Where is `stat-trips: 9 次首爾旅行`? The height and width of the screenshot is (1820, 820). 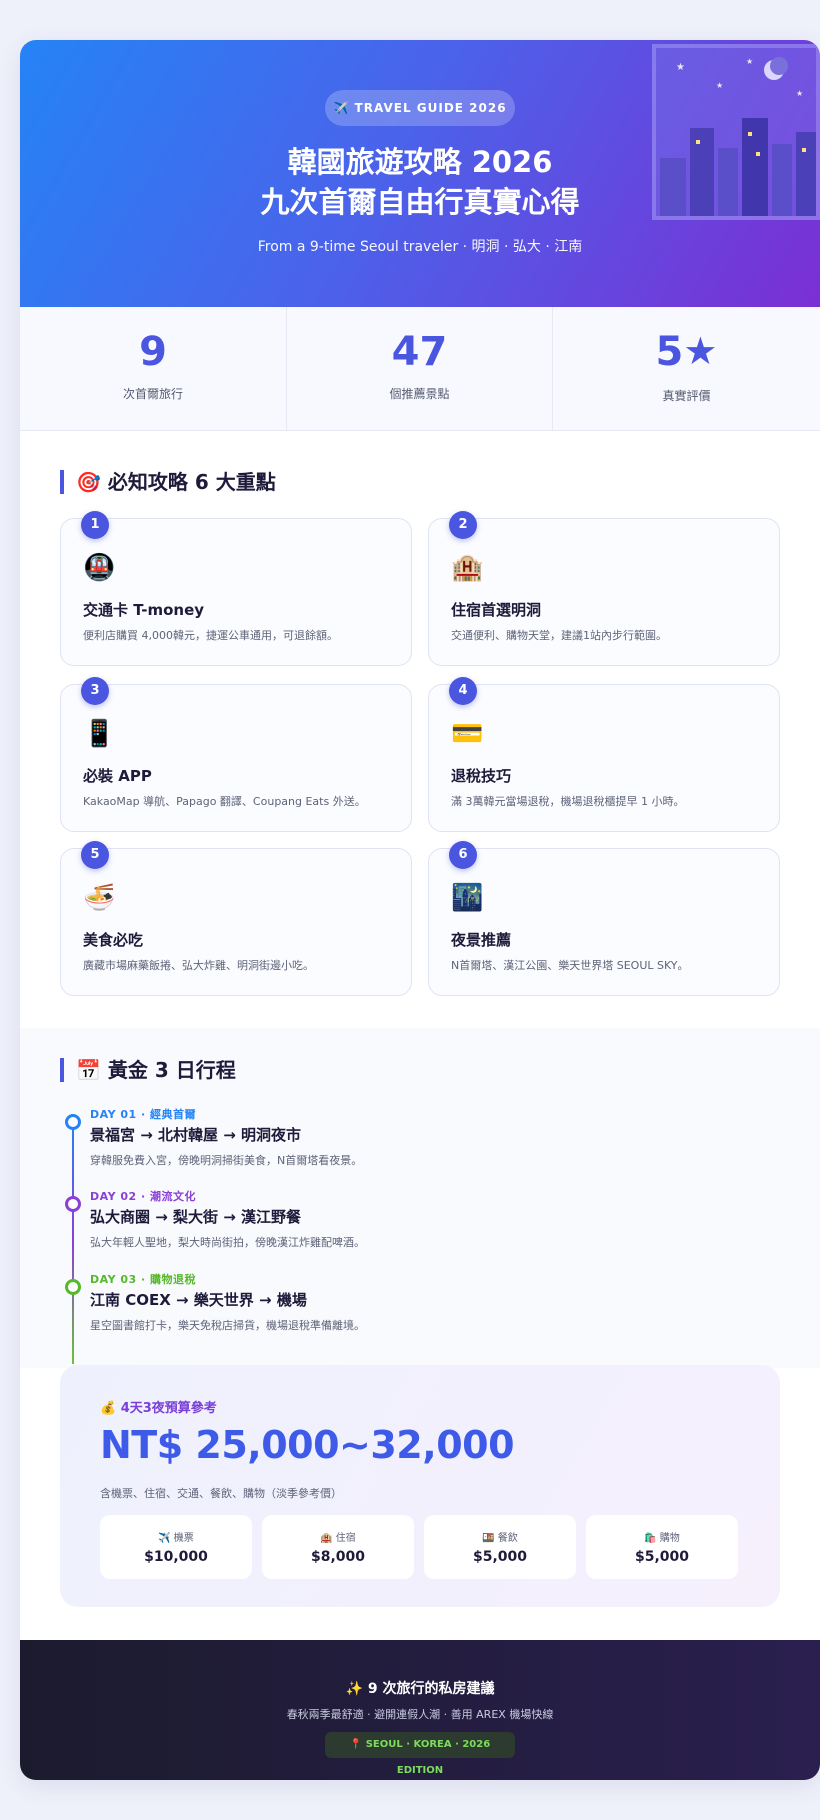 stat-trips: 9 次首爾旅行 is located at coordinates (153, 369).